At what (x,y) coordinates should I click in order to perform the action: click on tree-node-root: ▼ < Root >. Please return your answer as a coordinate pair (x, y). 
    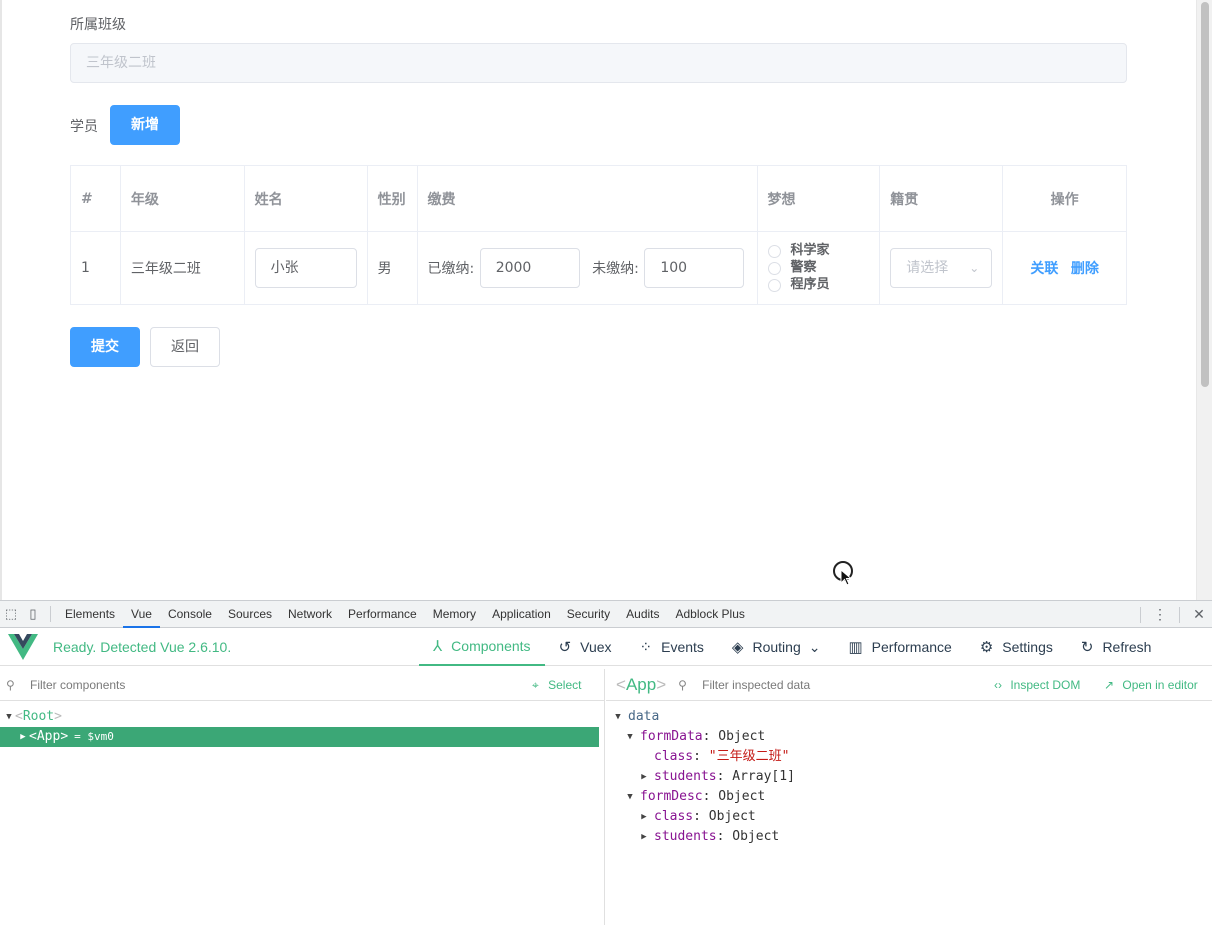
    Looking at the image, I should click on (302, 717).